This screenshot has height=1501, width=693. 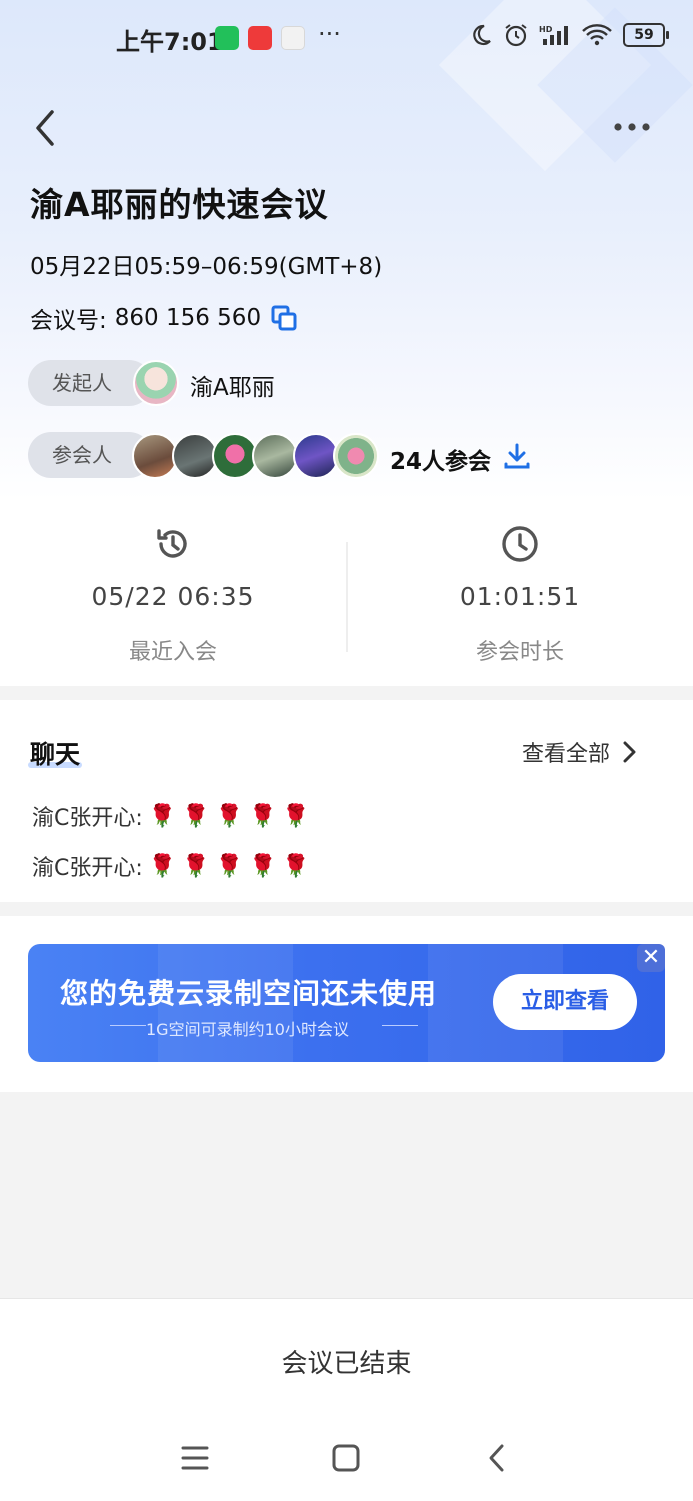 I want to click on alarm-icon, so click(x=516, y=35).